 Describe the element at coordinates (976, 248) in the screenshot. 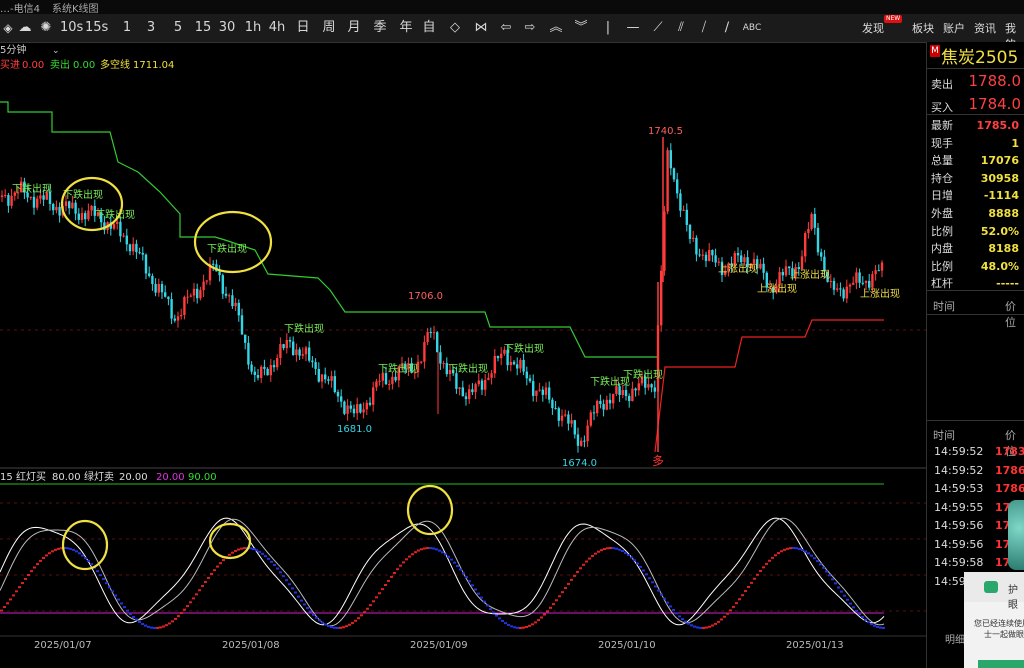

I see `quote-field-row: 内盘 8188` at that location.